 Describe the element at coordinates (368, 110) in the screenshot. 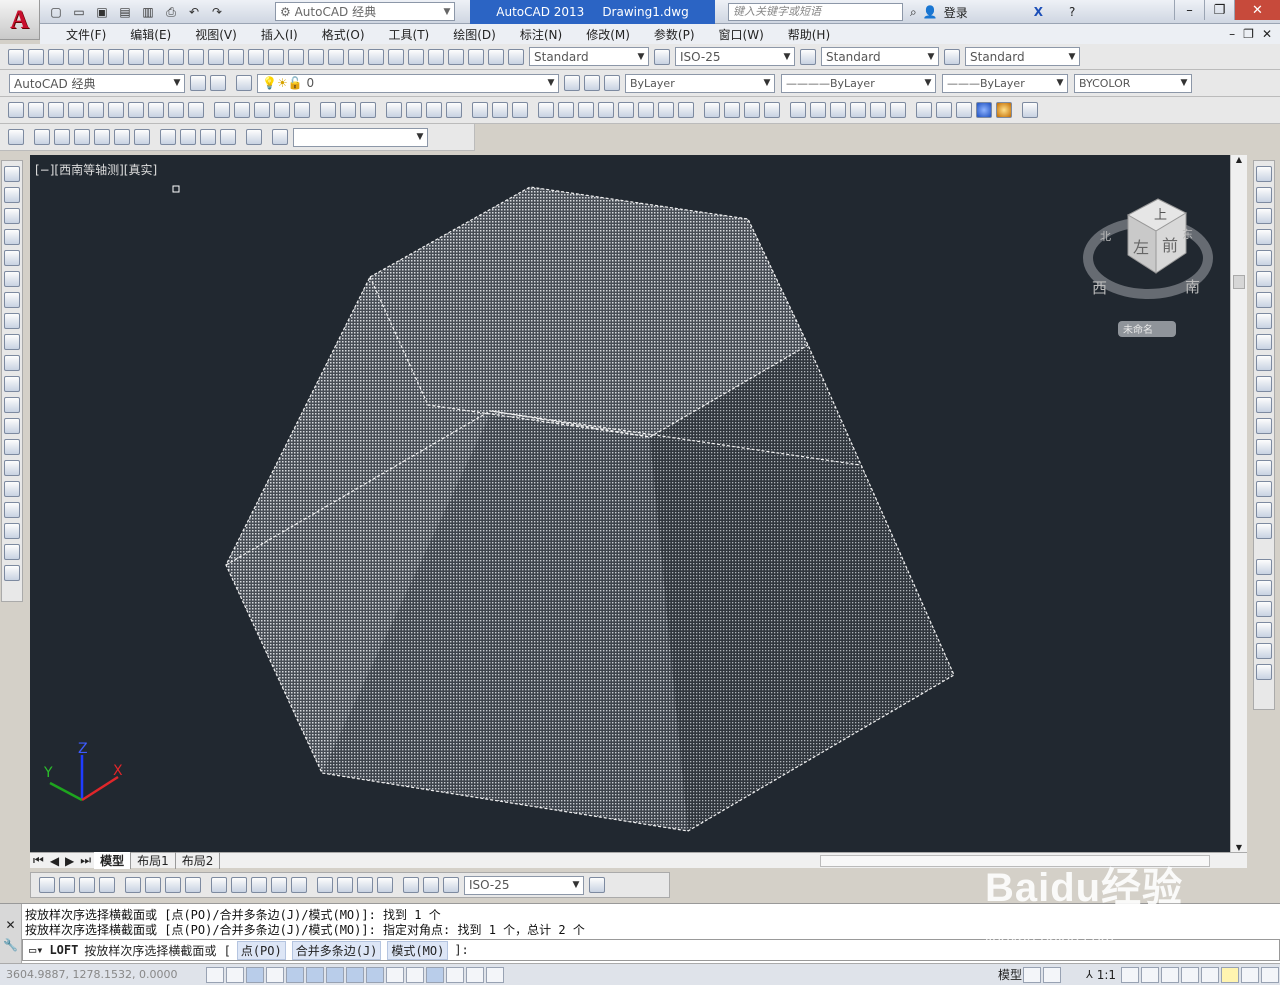

I see `intersect-icon` at that location.